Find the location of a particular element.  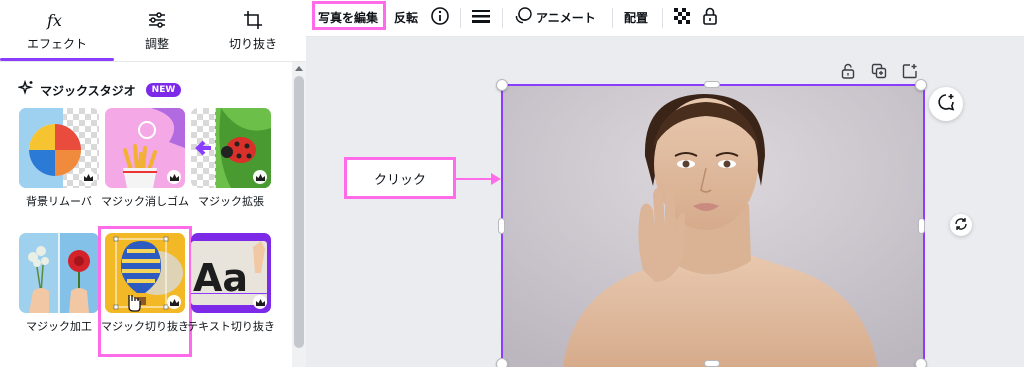

rotate-button is located at coordinates (961, 225).